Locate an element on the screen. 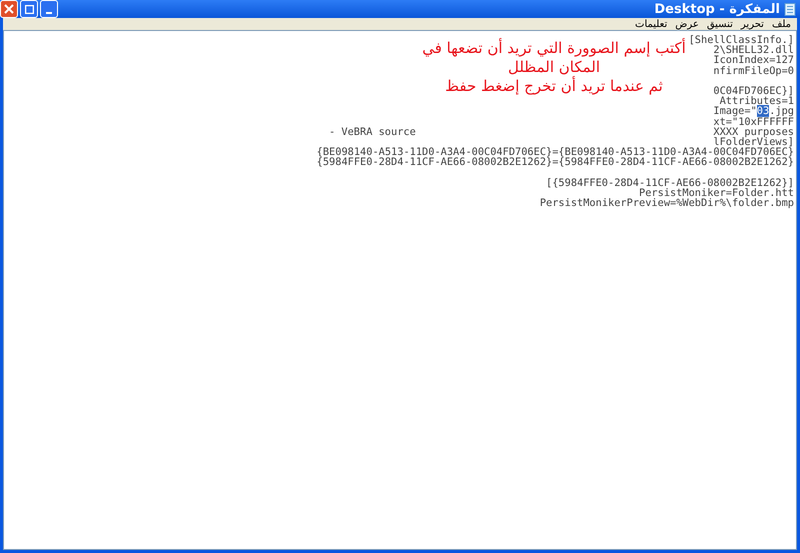 This screenshot has height=553, width=800. menu-item: تعليمات is located at coordinates (651, 24).